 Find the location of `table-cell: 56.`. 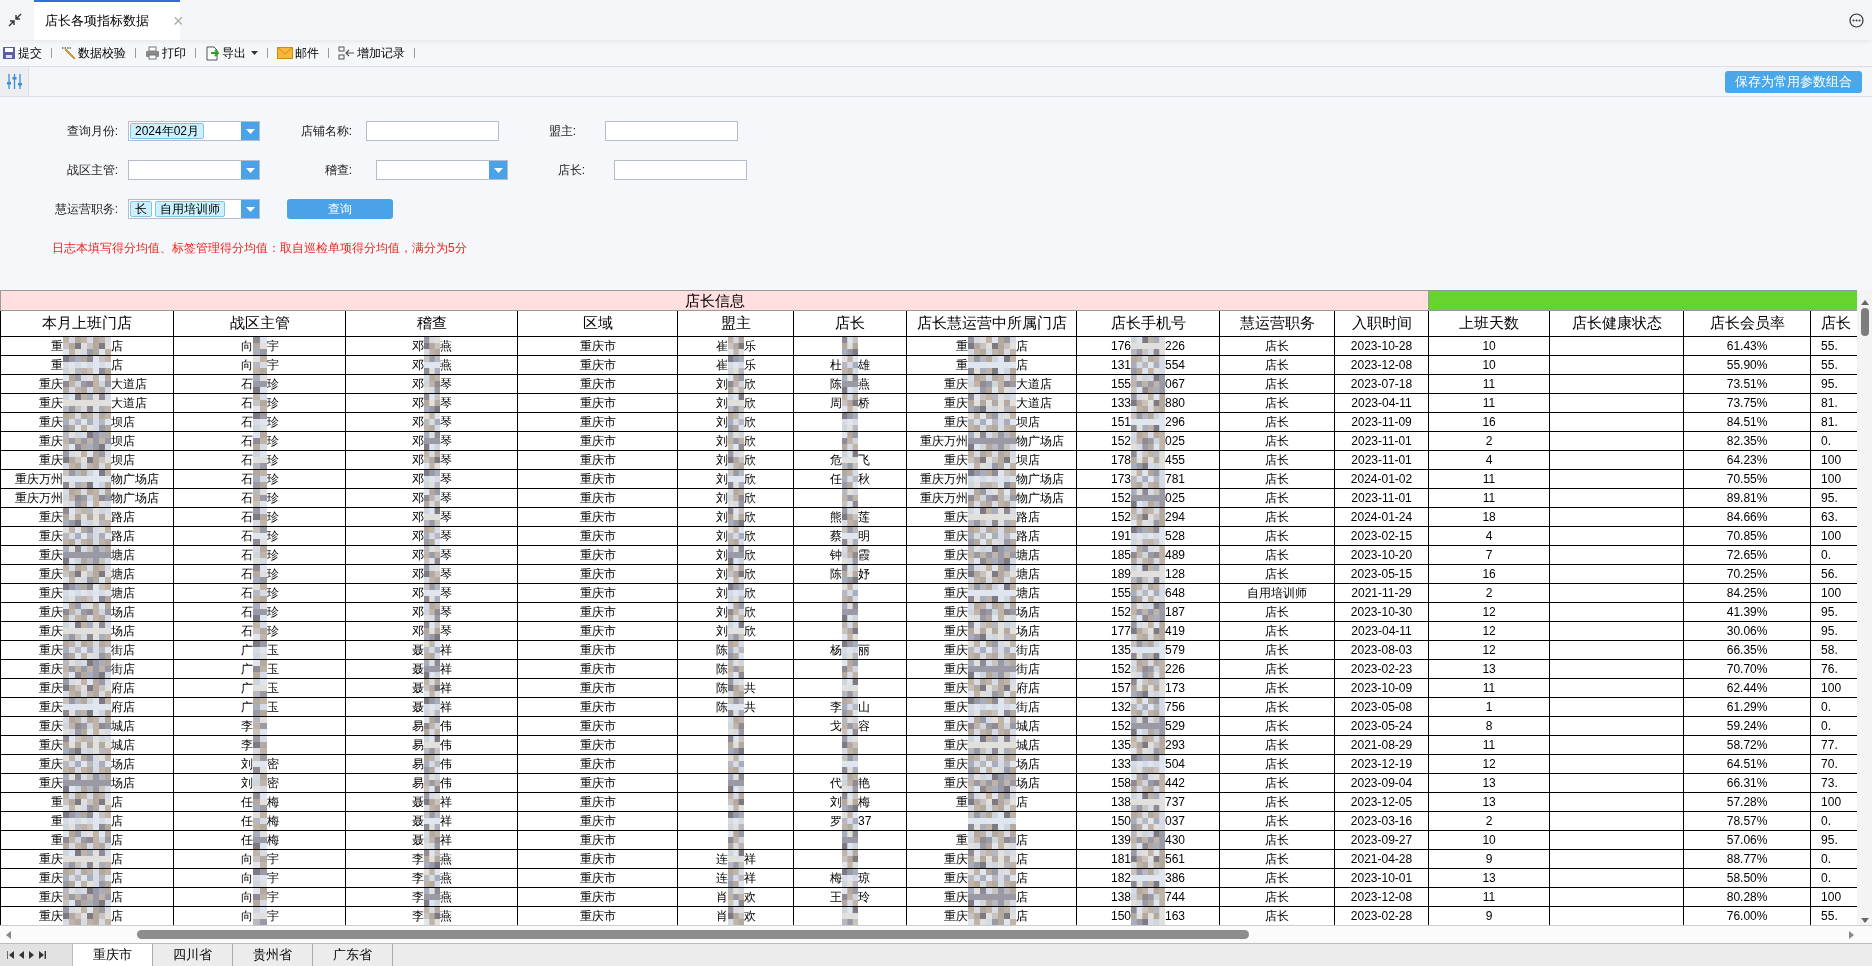

table-cell: 56. is located at coordinates (1829, 574).